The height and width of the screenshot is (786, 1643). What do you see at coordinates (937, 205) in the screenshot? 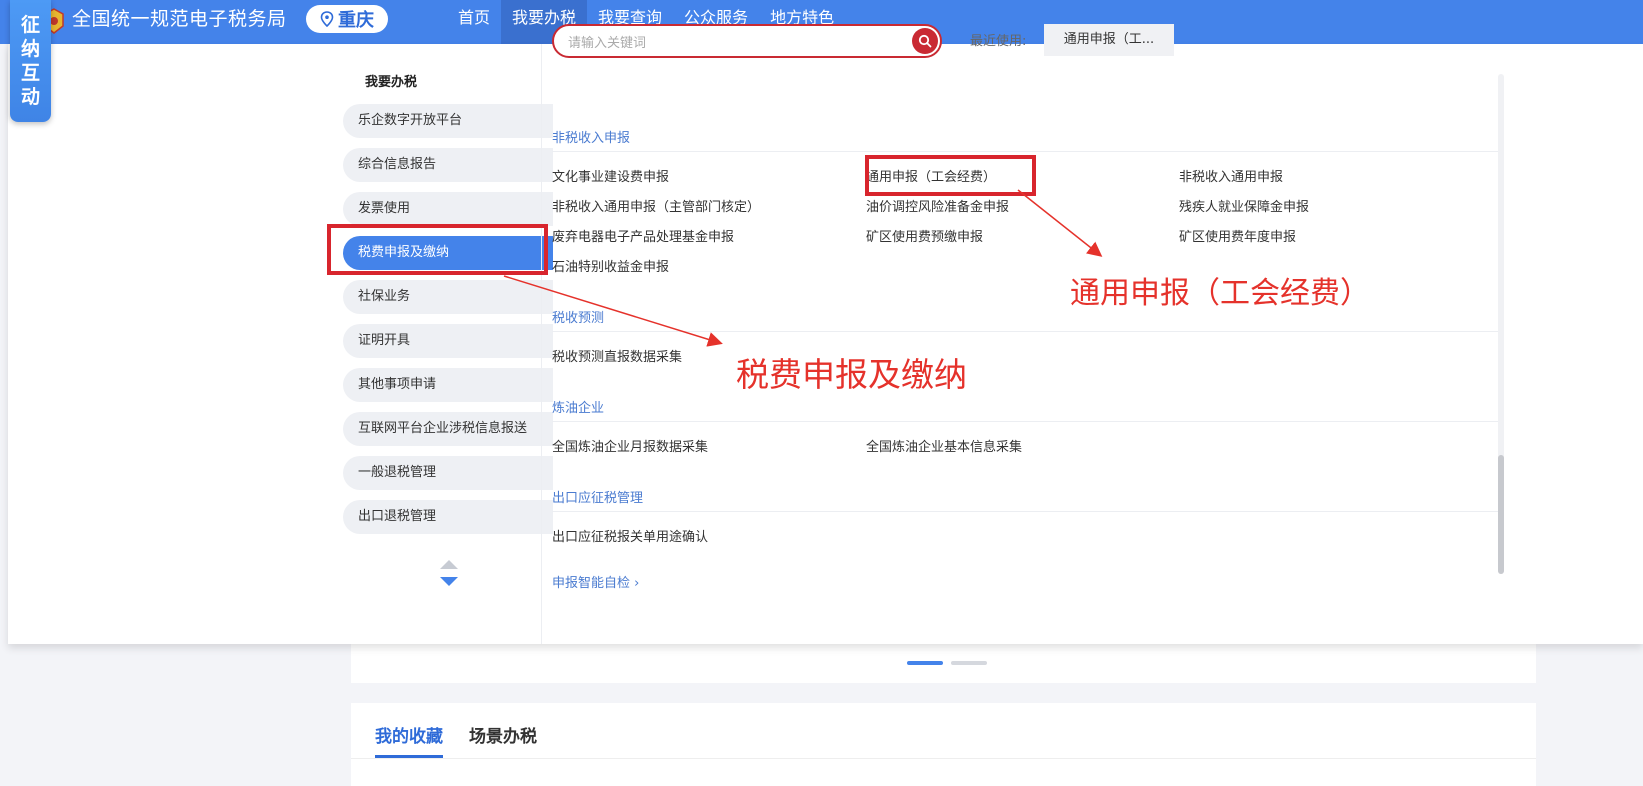
I see `service-link: 油价调控风险准备金申报` at bounding box center [937, 205].